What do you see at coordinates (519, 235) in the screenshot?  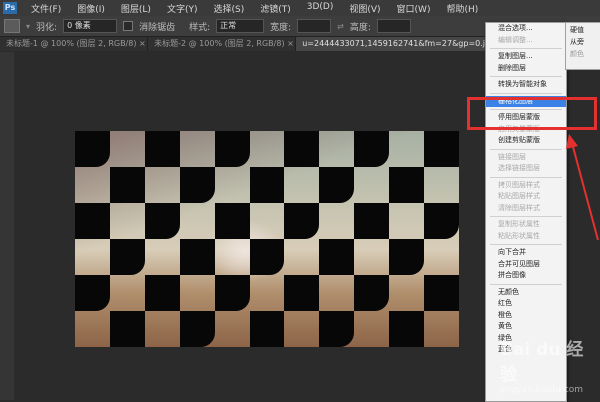 I see `context-menu-item: 粘贴形状属性` at bounding box center [519, 235].